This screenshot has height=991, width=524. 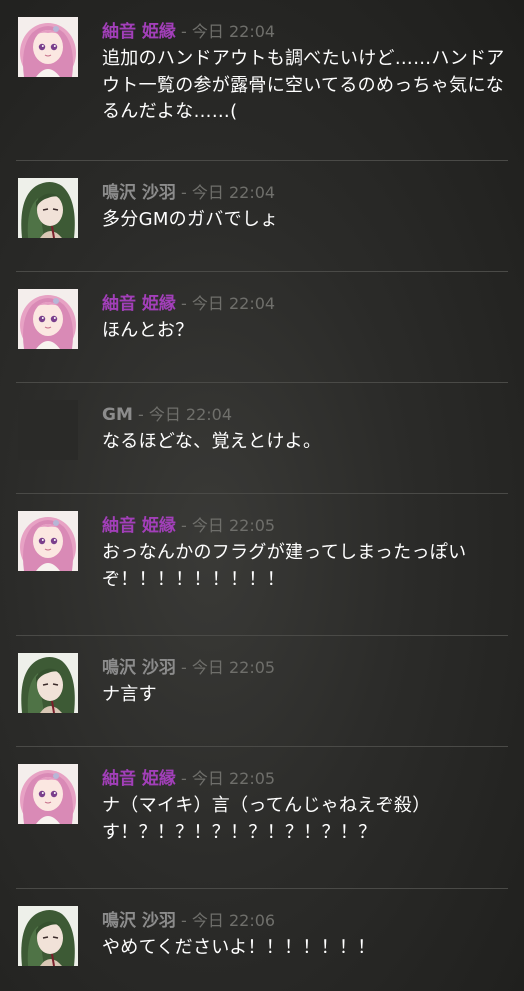 I want to click on message-item: GM - 今日 22:04 なるほどな、覚えとけよ。, so click(x=262, y=438).